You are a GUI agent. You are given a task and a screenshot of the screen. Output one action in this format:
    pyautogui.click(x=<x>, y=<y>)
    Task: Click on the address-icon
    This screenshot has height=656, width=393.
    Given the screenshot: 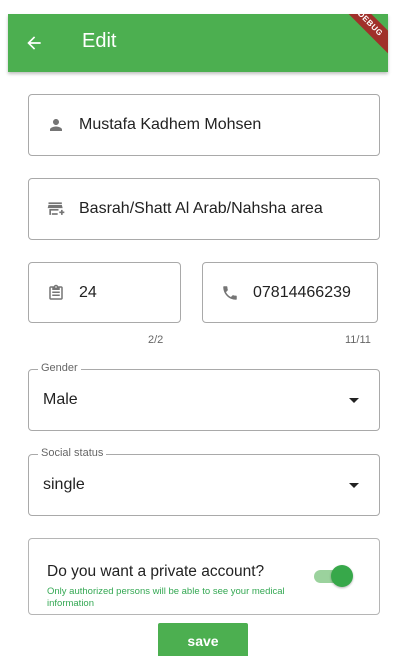 What is the action you would take?
    pyautogui.click(x=56, y=209)
    